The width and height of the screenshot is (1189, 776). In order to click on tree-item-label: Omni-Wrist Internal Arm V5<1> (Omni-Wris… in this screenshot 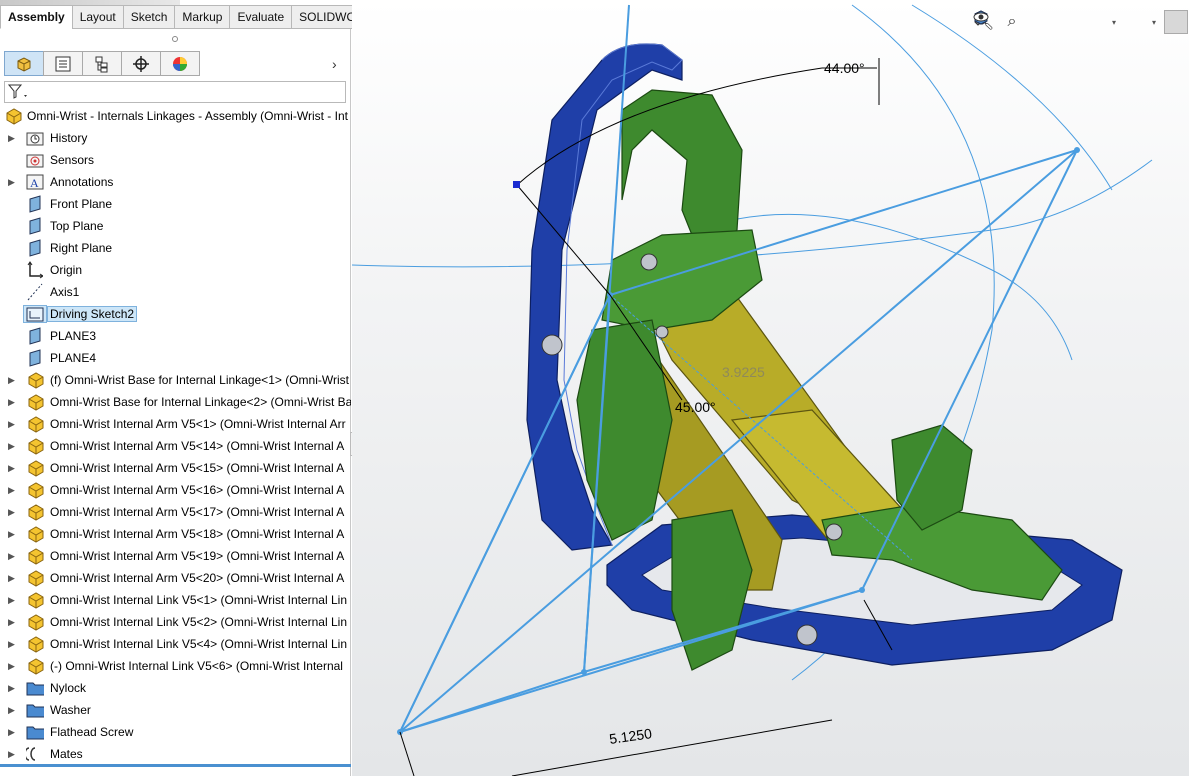, I will do `click(198, 424)`.